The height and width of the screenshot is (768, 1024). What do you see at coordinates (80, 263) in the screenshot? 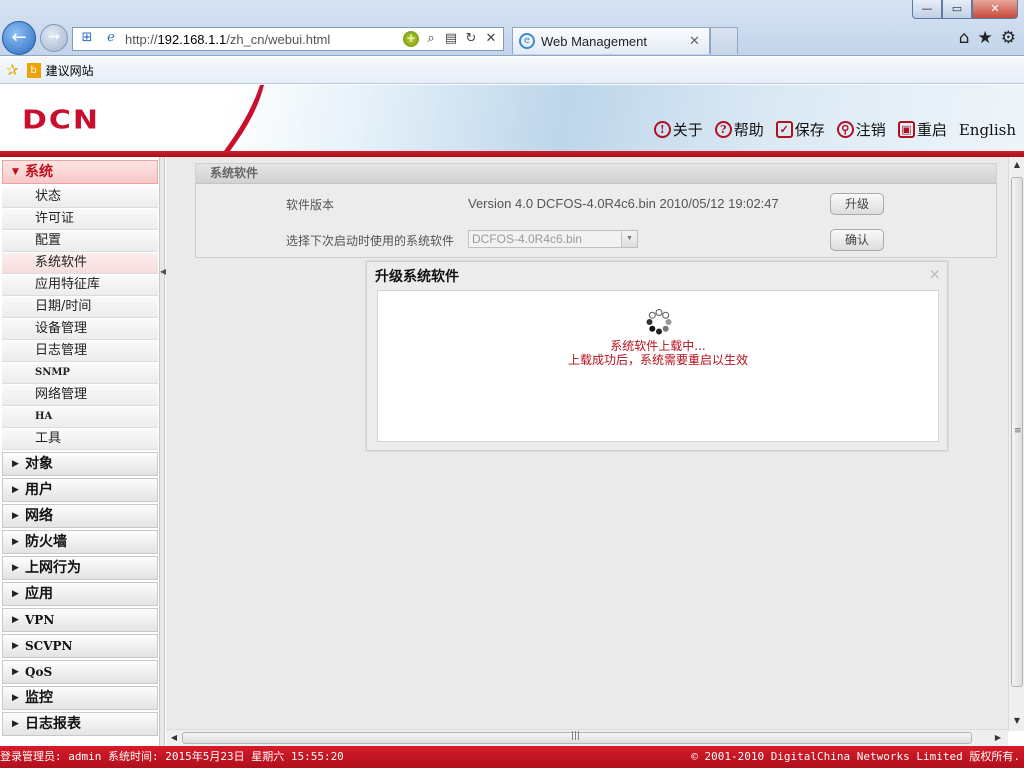
I see `sidebar-item-system-software: 系统软件` at bounding box center [80, 263].